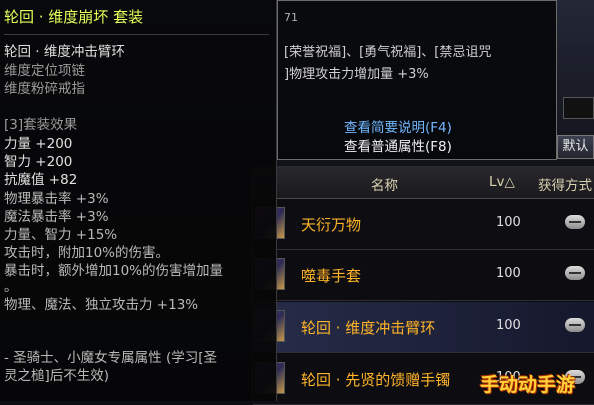 Image resolution: width=594 pixels, height=405 pixels. I want to click on stat-line: 物理暴击率 +3%, so click(56, 199).